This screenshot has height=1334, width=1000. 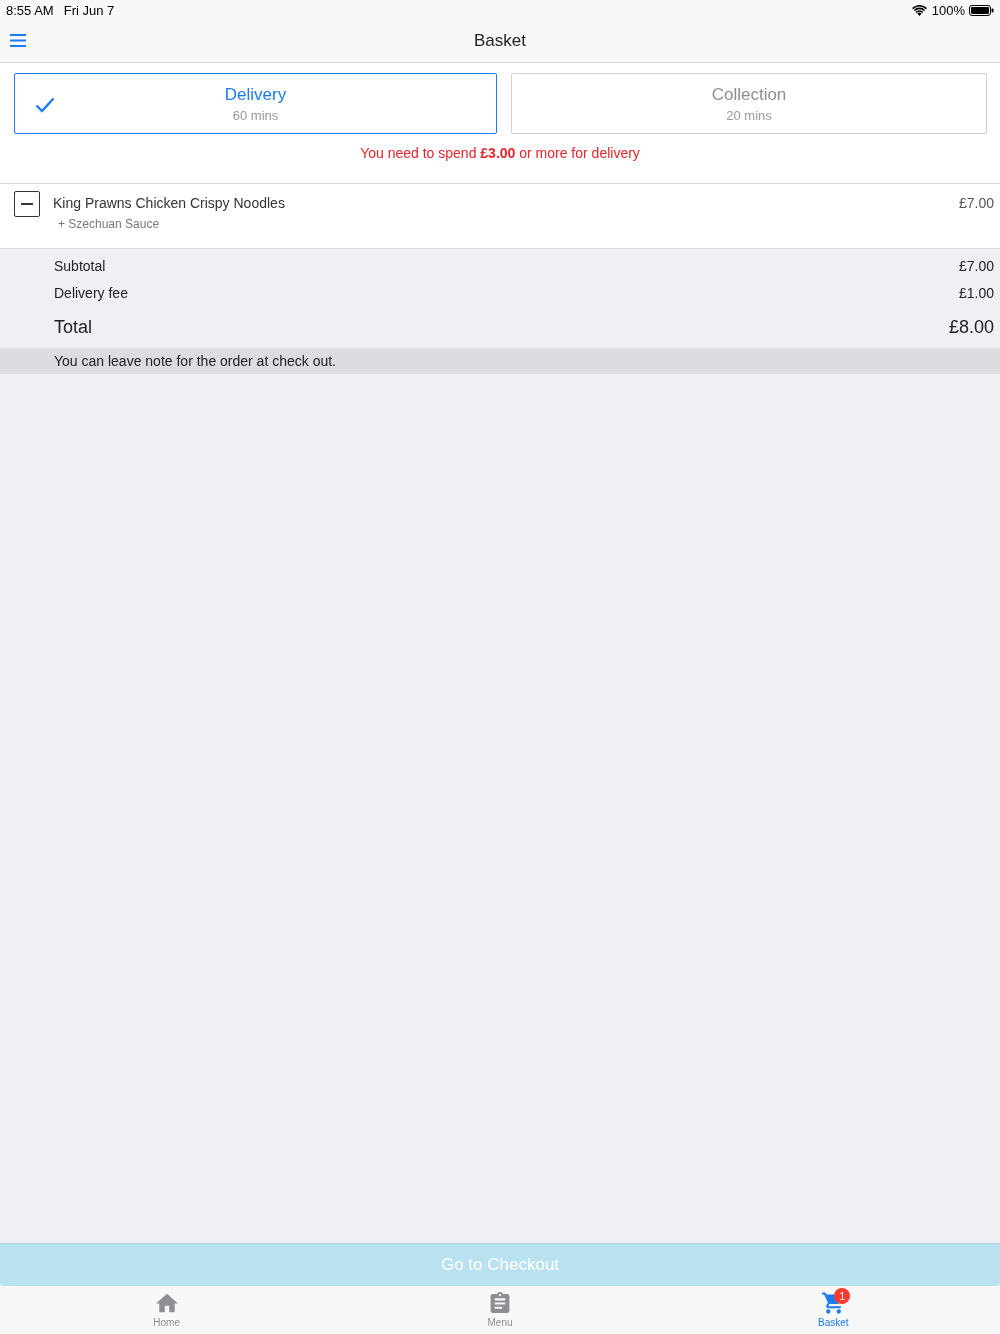 What do you see at coordinates (89, 10) in the screenshot?
I see `status-date: Fri Jun 7` at bounding box center [89, 10].